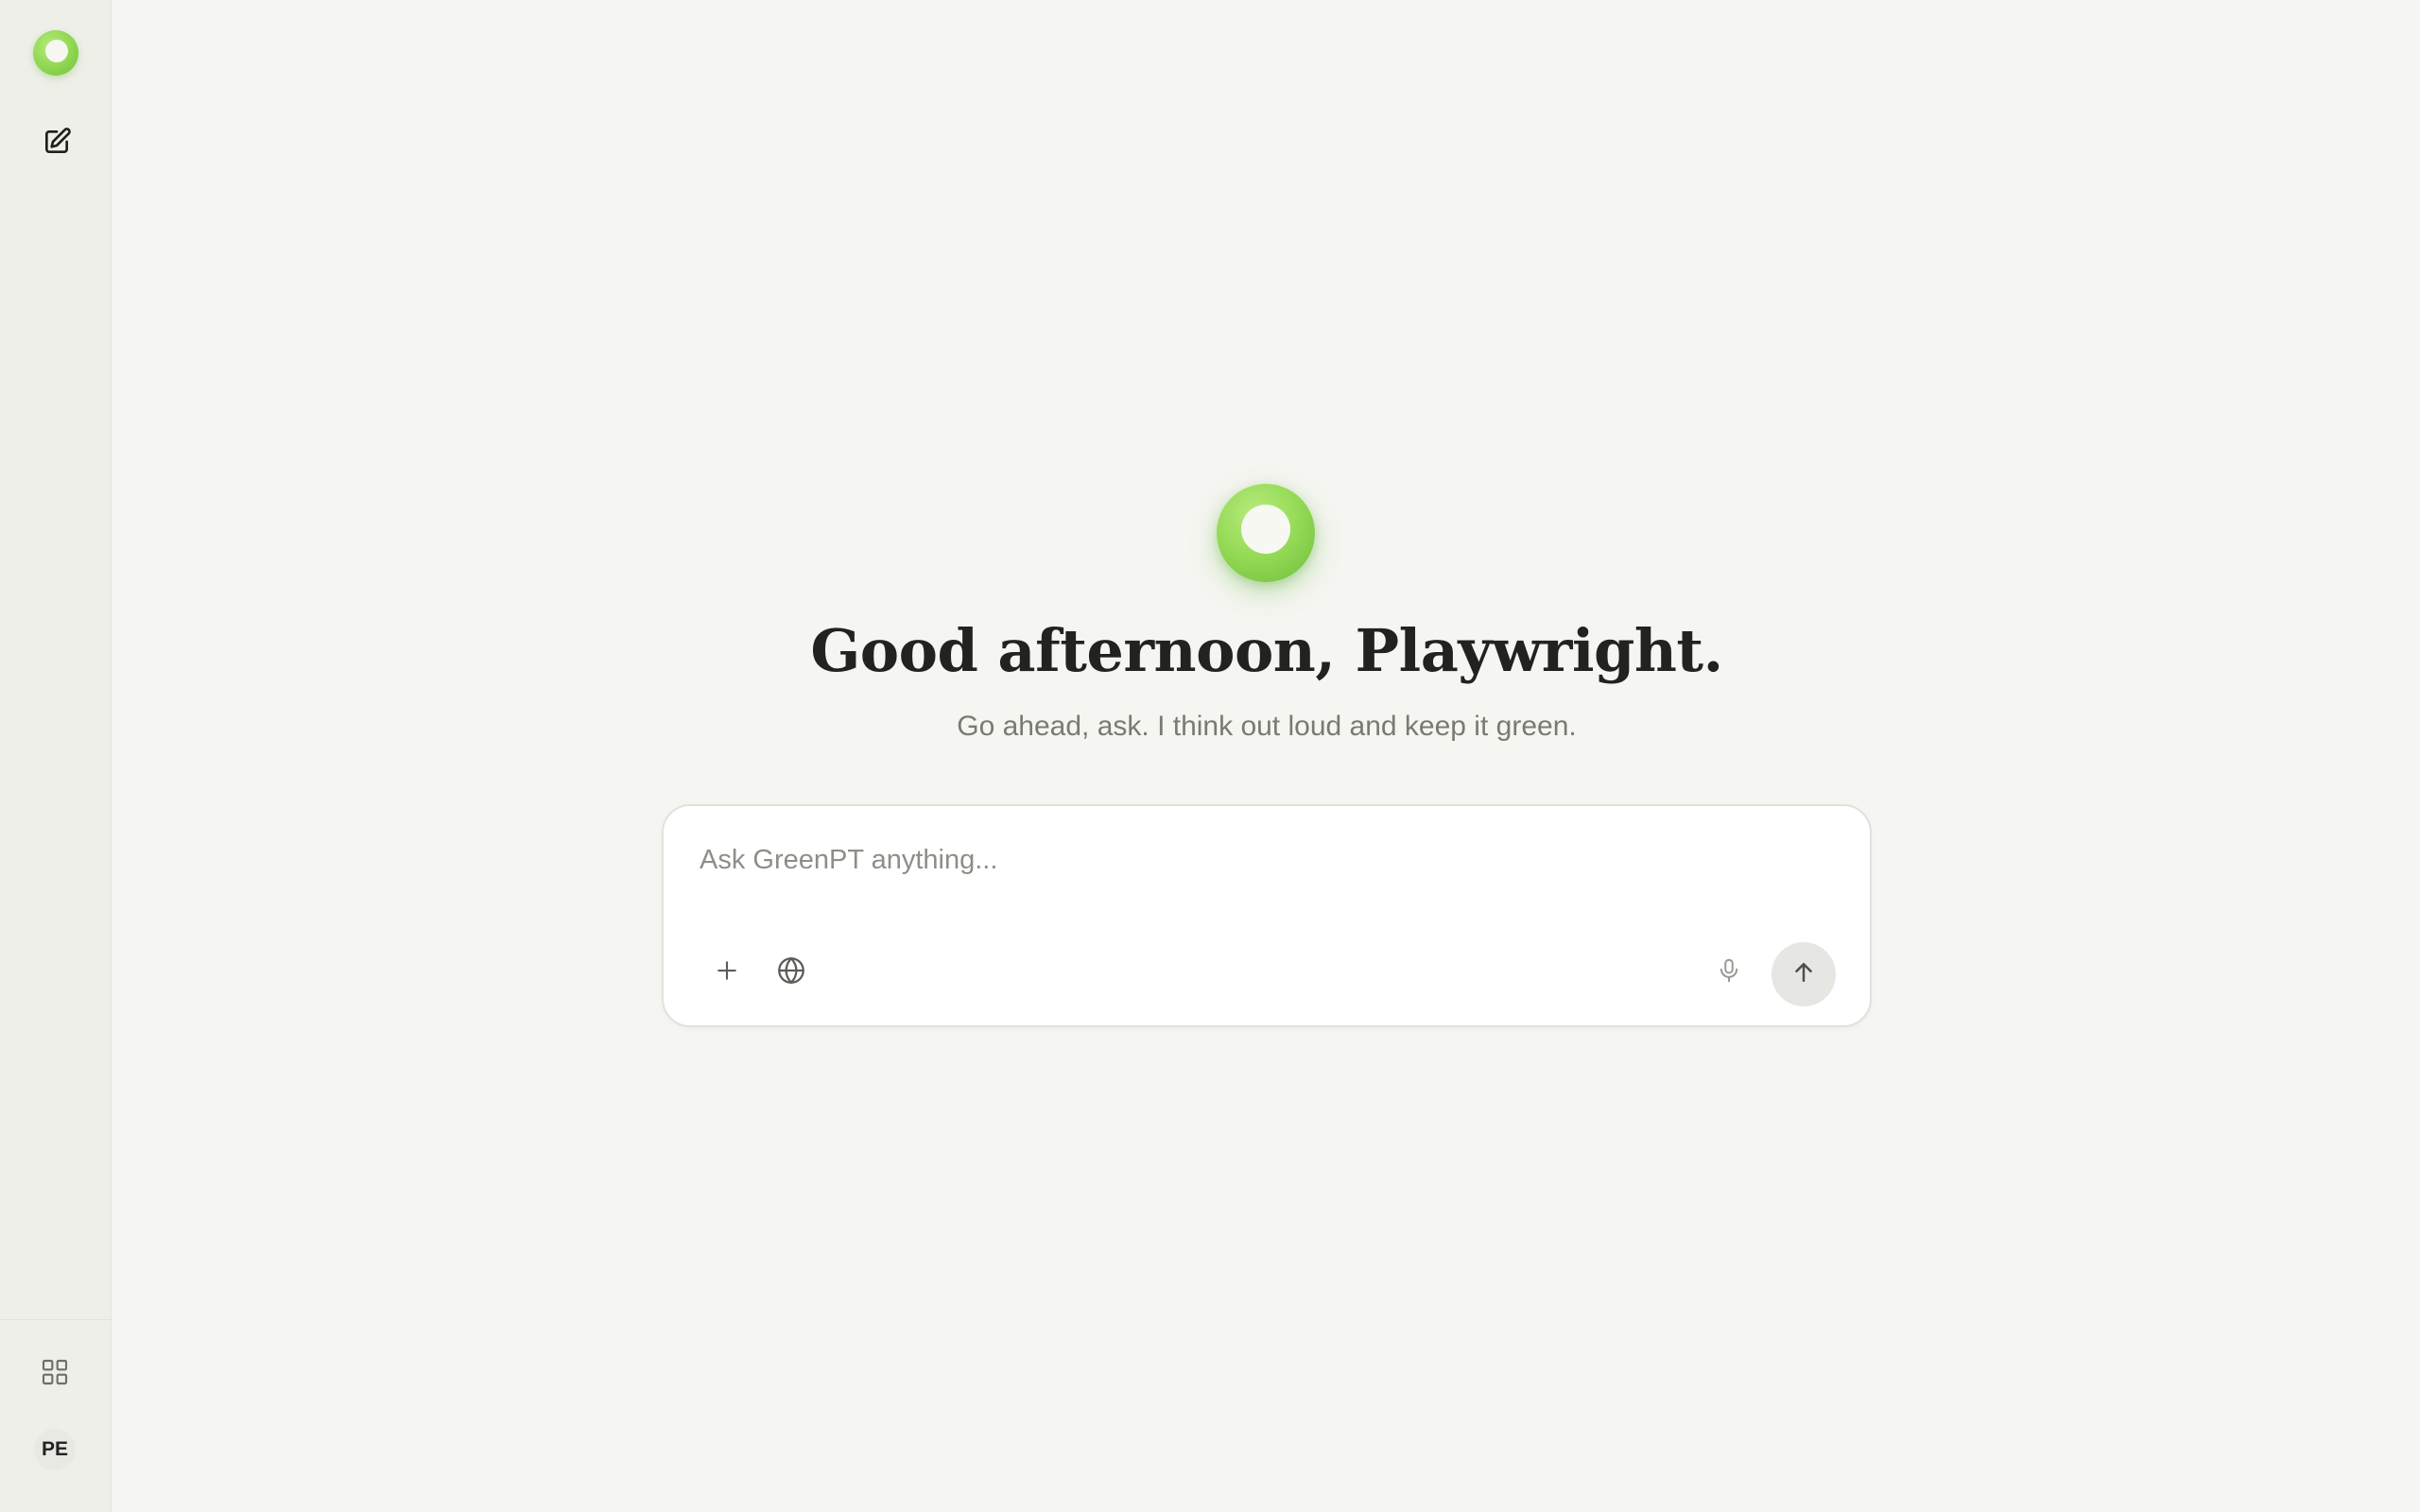 The width and height of the screenshot is (2420, 1512). I want to click on send-button, so click(1804, 974).